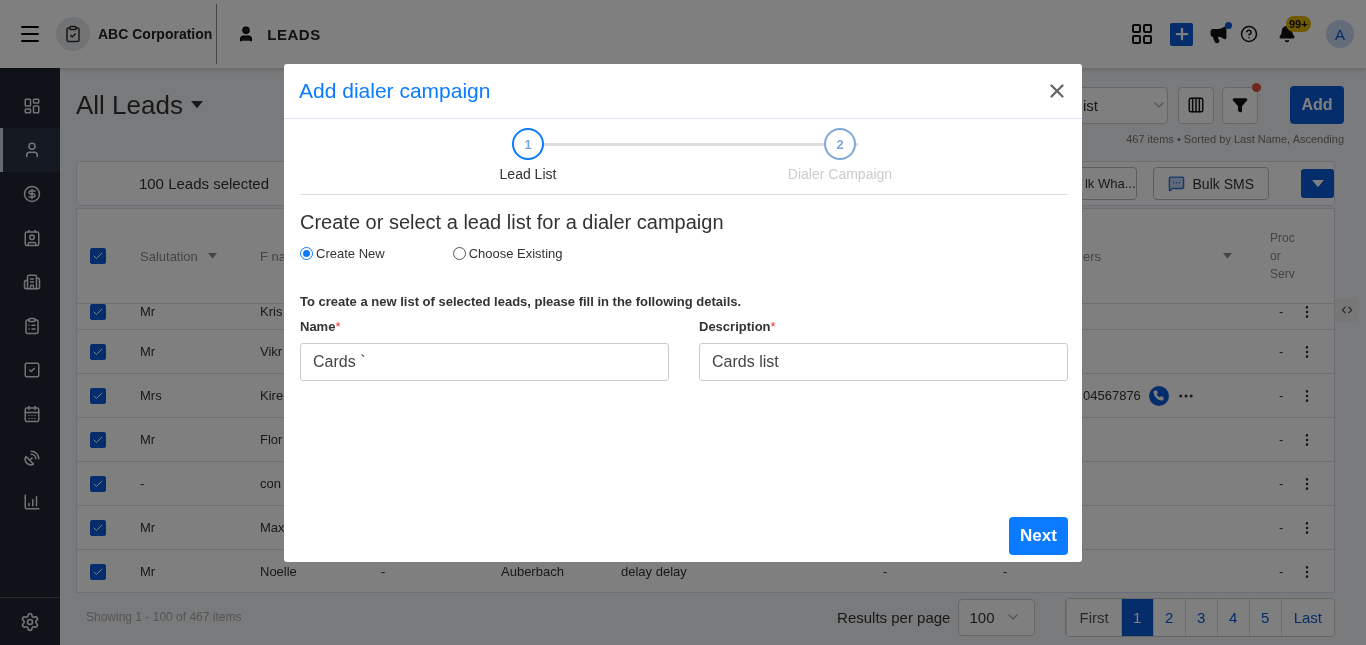  What do you see at coordinates (528, 144) in the screenshot?
I see `step-number: 1` at bounding box center [528, 144].